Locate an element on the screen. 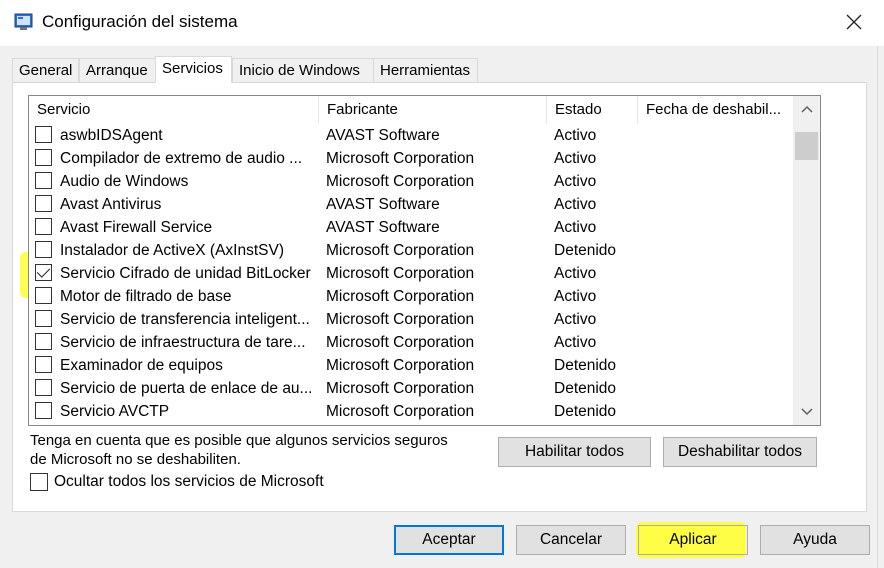 This screenshot has height=568, width=884. background-window-edge is located at coordinates (880, 307).